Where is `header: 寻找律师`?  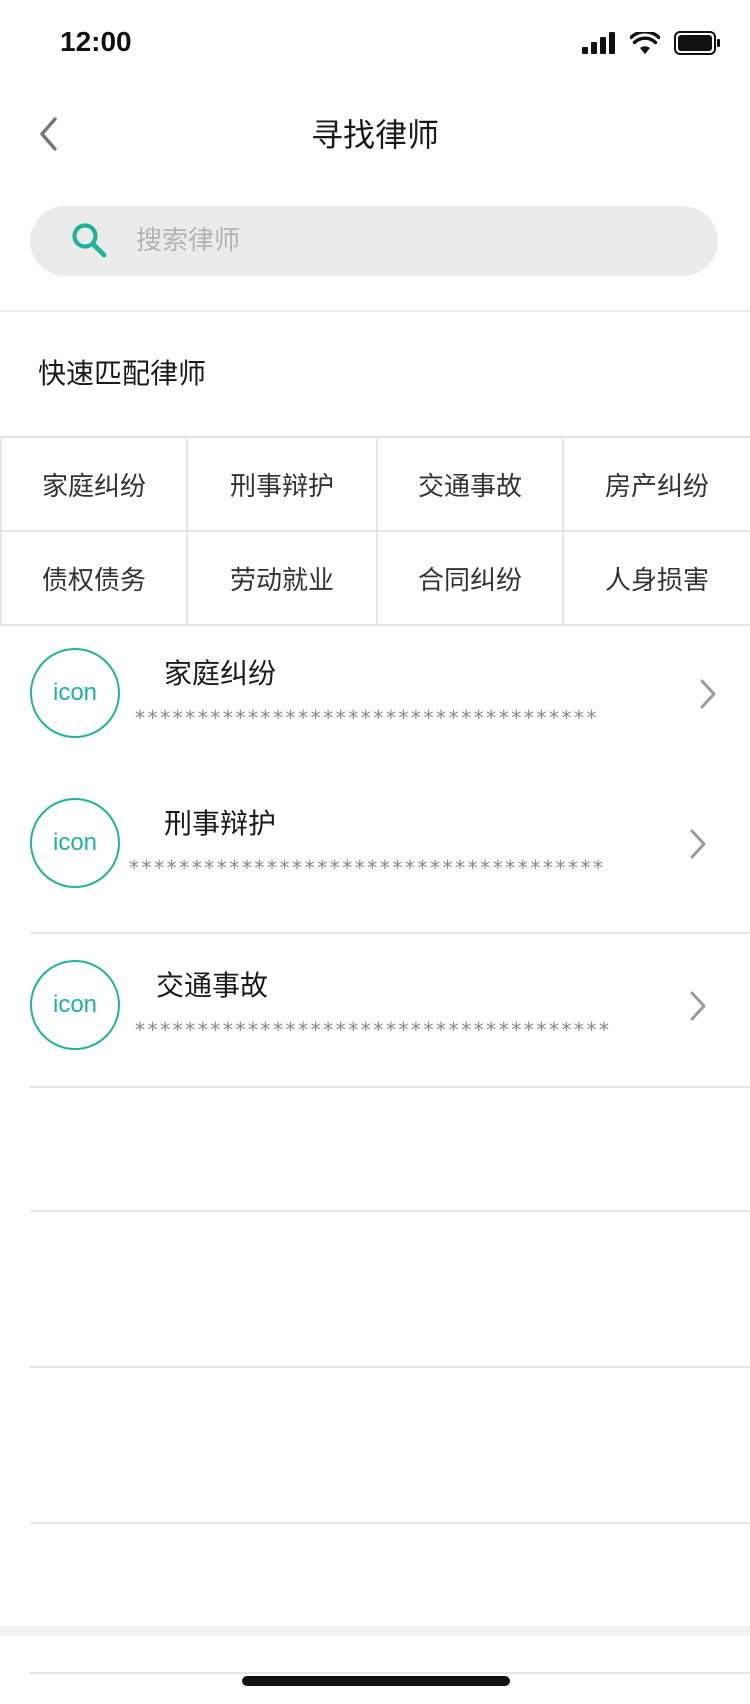
header: 寻找律师 is located at coordinates (375, 136).